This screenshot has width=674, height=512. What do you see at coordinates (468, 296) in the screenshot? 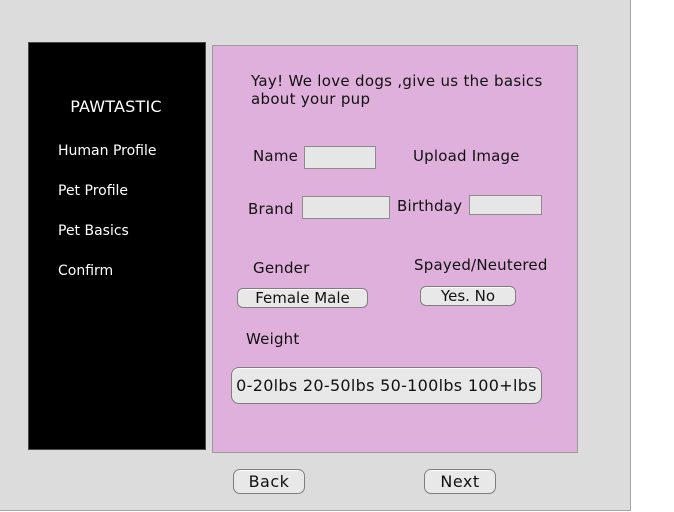
I see `spayed-neutered-selector: Yes. No` at bounding box center [468, 296].